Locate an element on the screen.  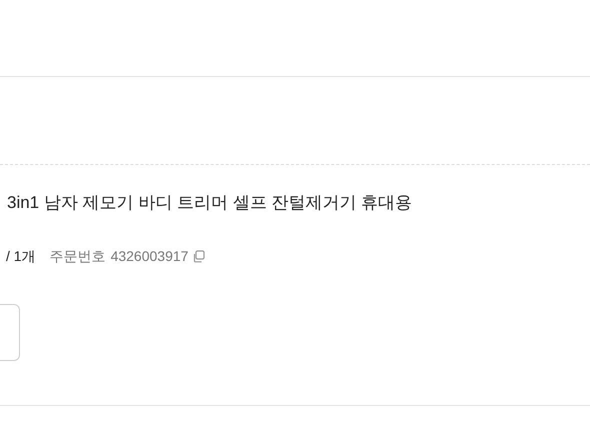
quantity-text: / 1개 is located at coordinates (20, 256).